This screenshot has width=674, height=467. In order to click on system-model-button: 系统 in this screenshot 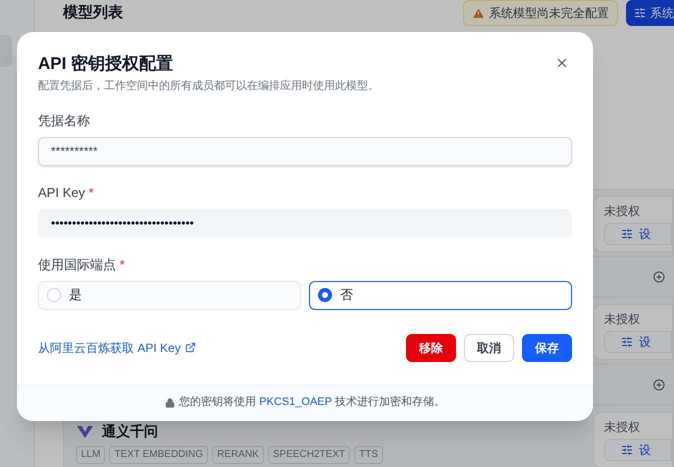, I will do `click(650, 13)`.